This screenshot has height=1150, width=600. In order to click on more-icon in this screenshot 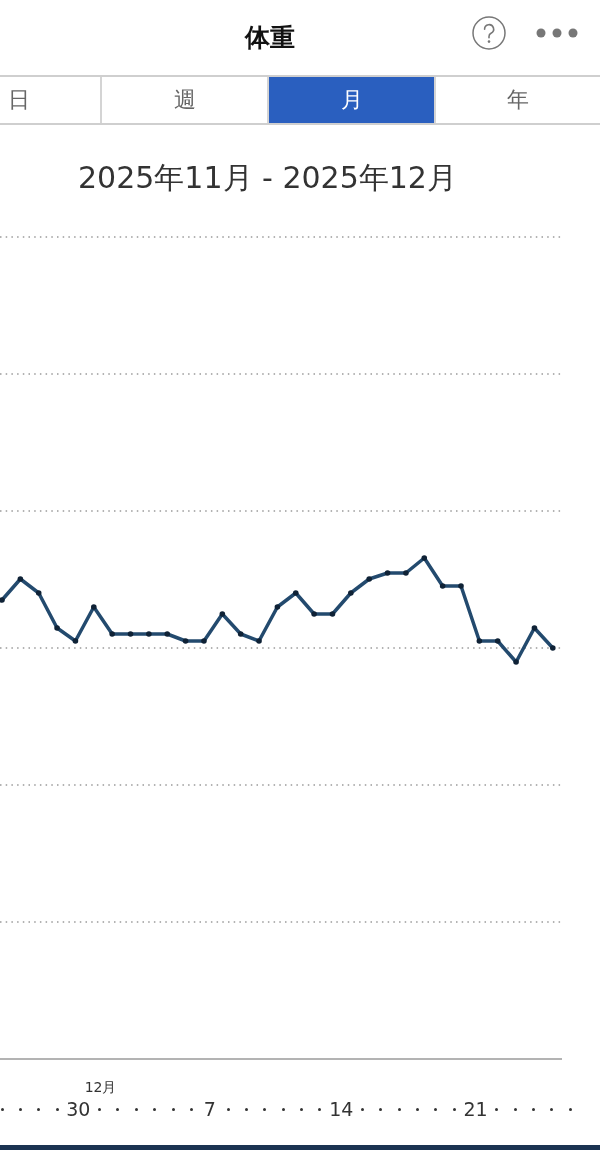, I will do `click(557, 33)`.